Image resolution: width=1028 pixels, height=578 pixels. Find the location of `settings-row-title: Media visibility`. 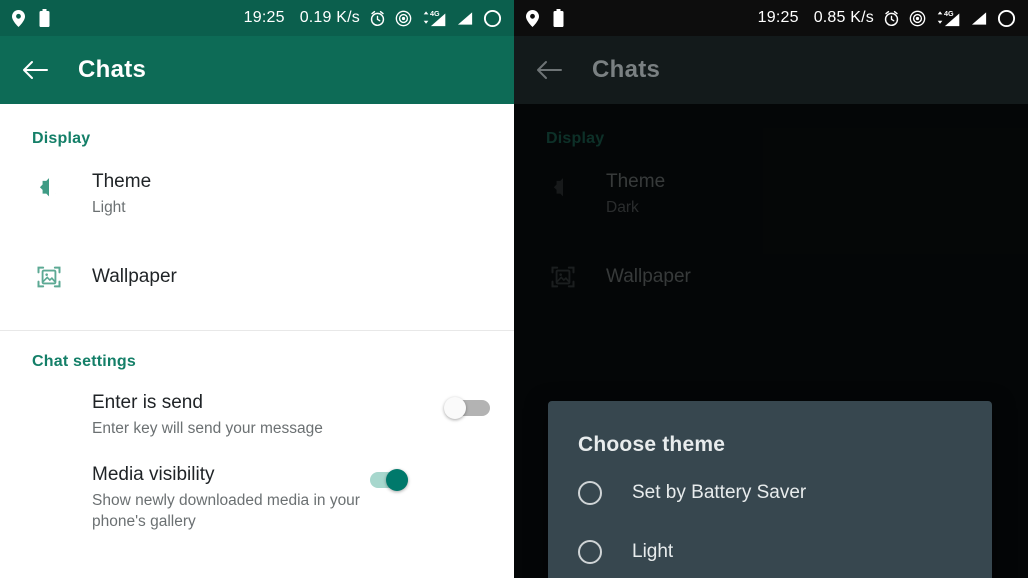

settings-row-title: Media visibility is located at coordinates (153, 474).